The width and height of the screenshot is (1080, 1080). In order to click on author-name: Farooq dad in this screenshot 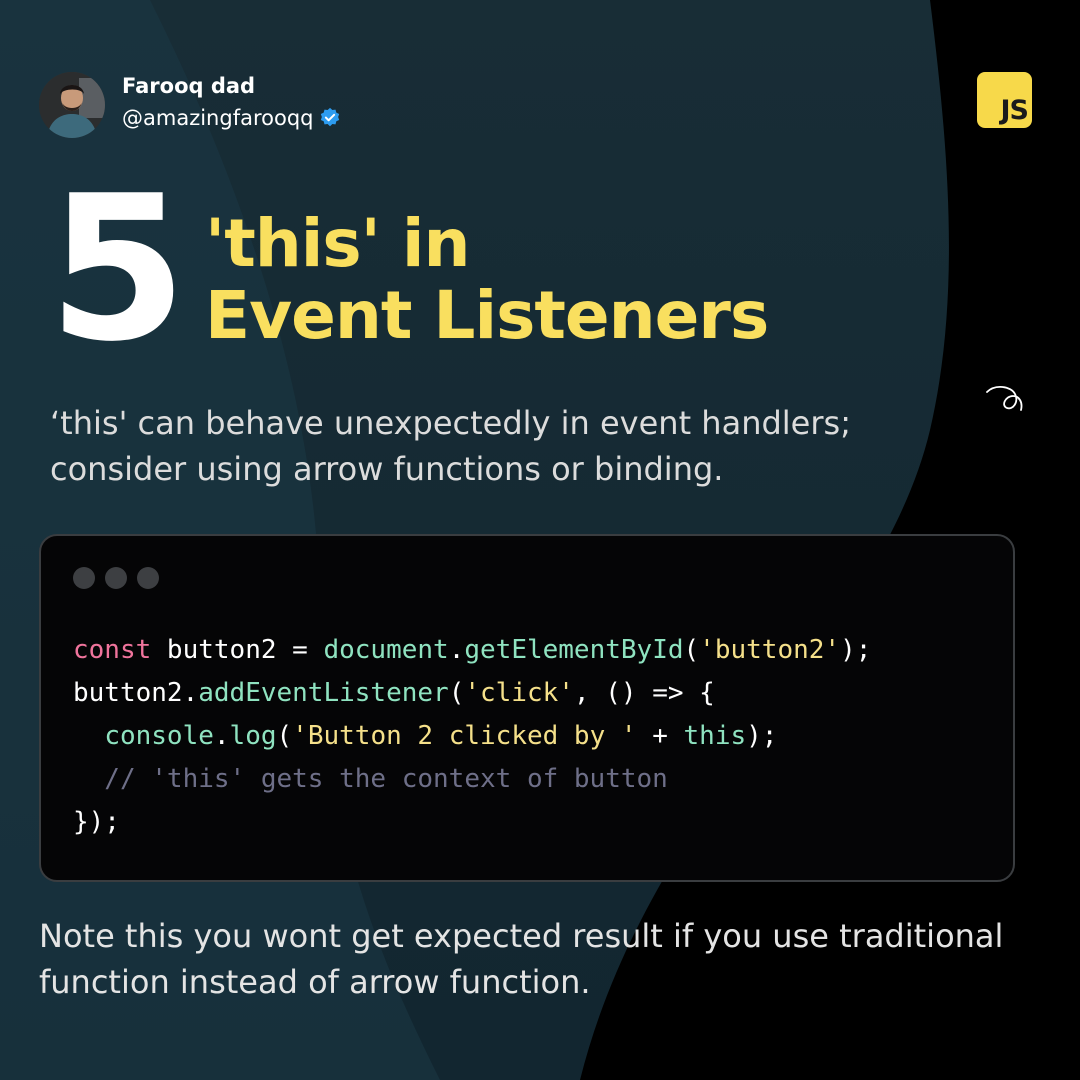, I will do `click(188, 86)`.